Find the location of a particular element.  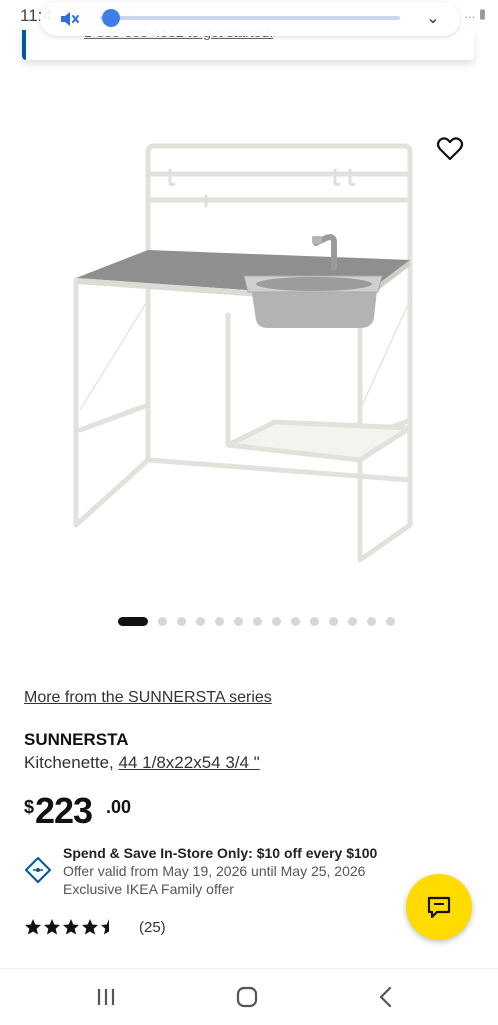

recent-apps-icon is located at coordinates (106, 997).